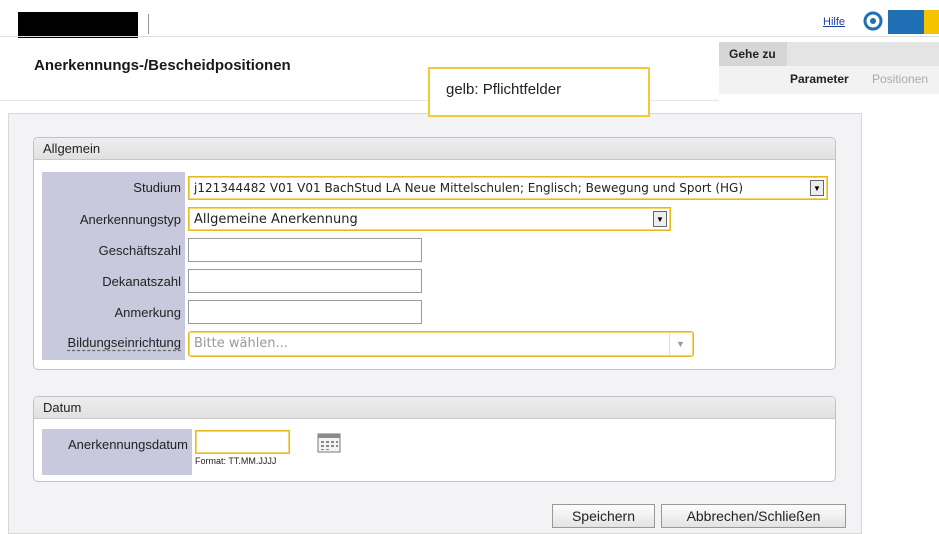  What do you see at coordinates (603, 516) in the screenshot?
I see `save-button: Speichern` at bounding box center [603, 516].